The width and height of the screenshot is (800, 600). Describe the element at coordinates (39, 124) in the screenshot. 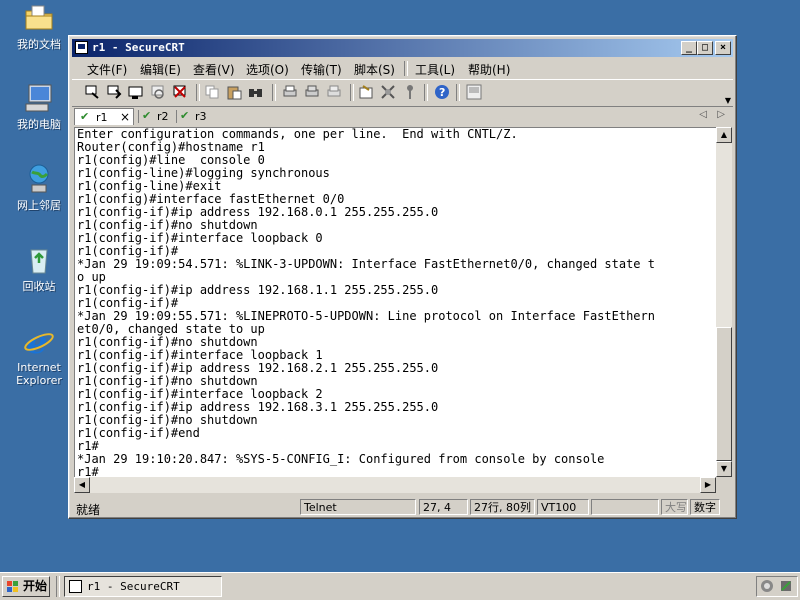

I see `desktop-icon-label: 我的电脑` at that location.